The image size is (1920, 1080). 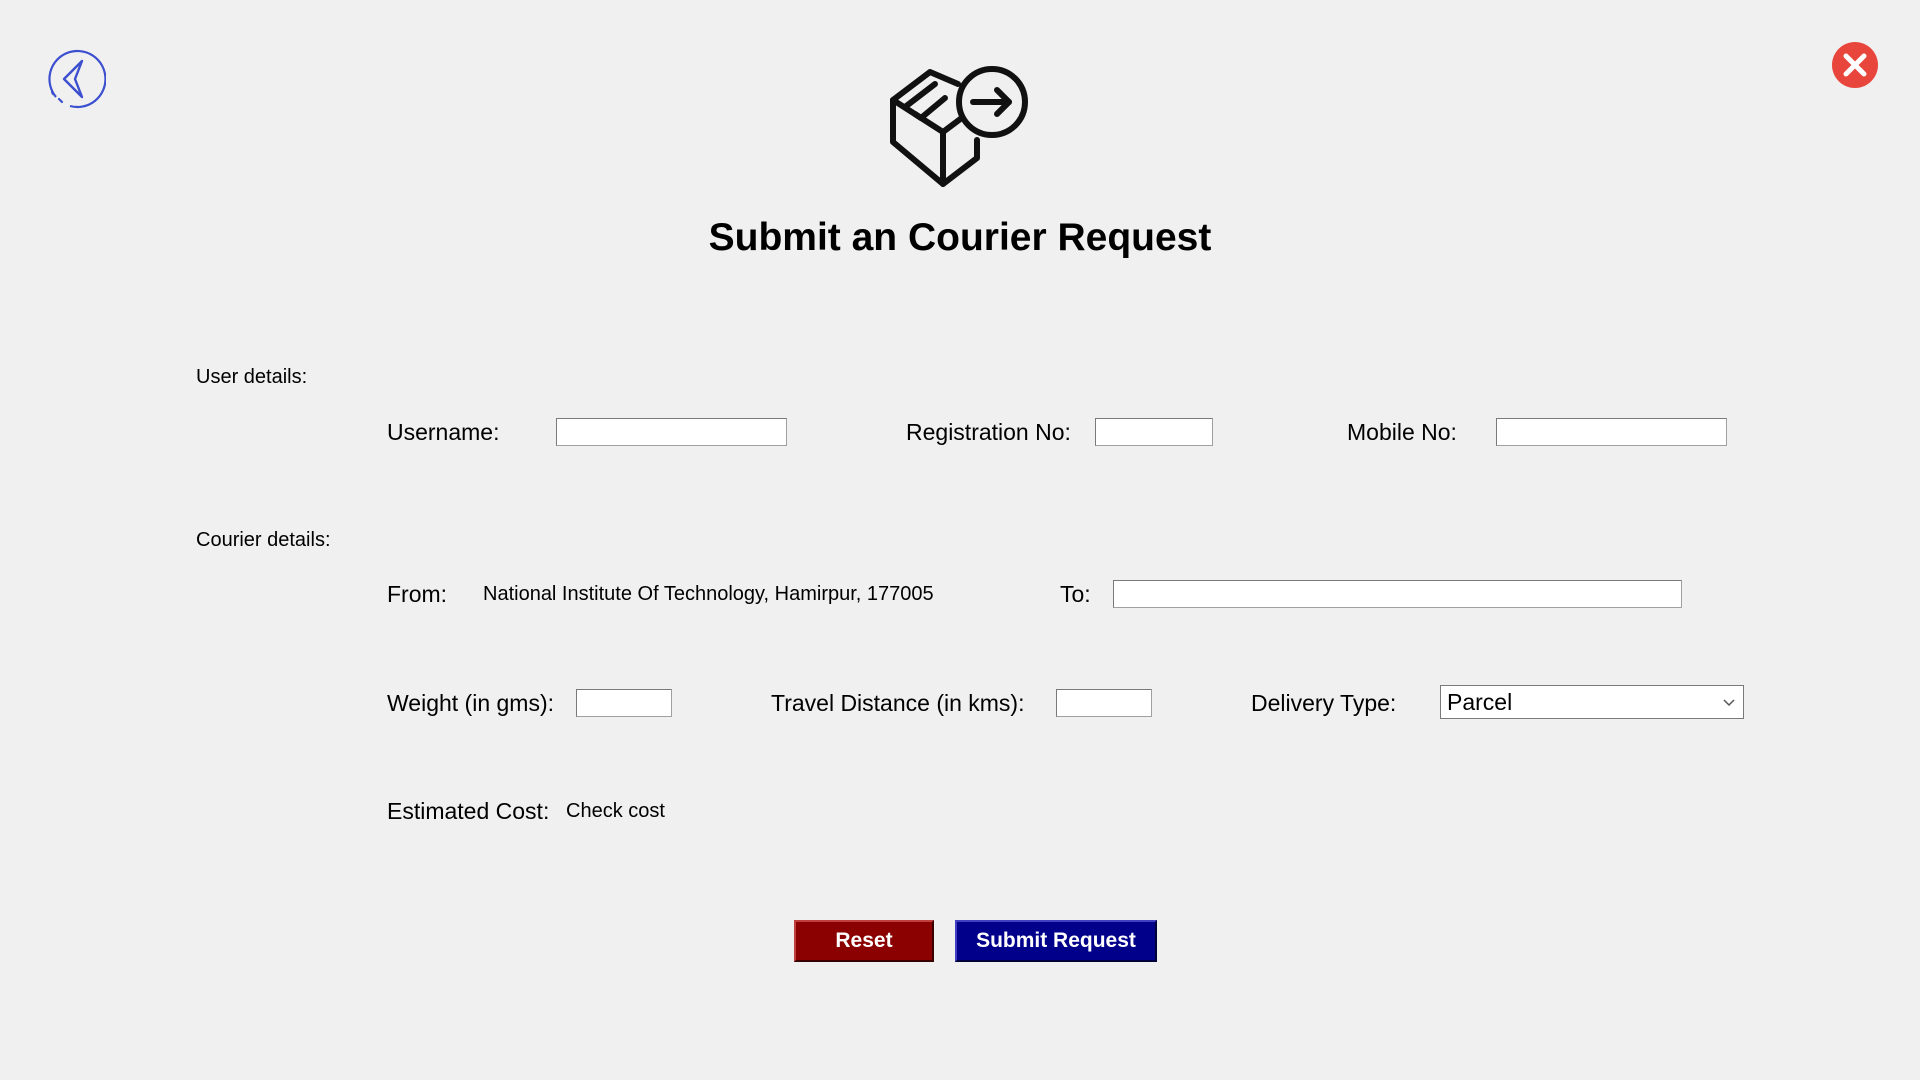 What do you see at coordinates (1324, 703) in the screenshot?
I see `delivery-type-label: Delivery Type:` at bounding box center [1324, 703].